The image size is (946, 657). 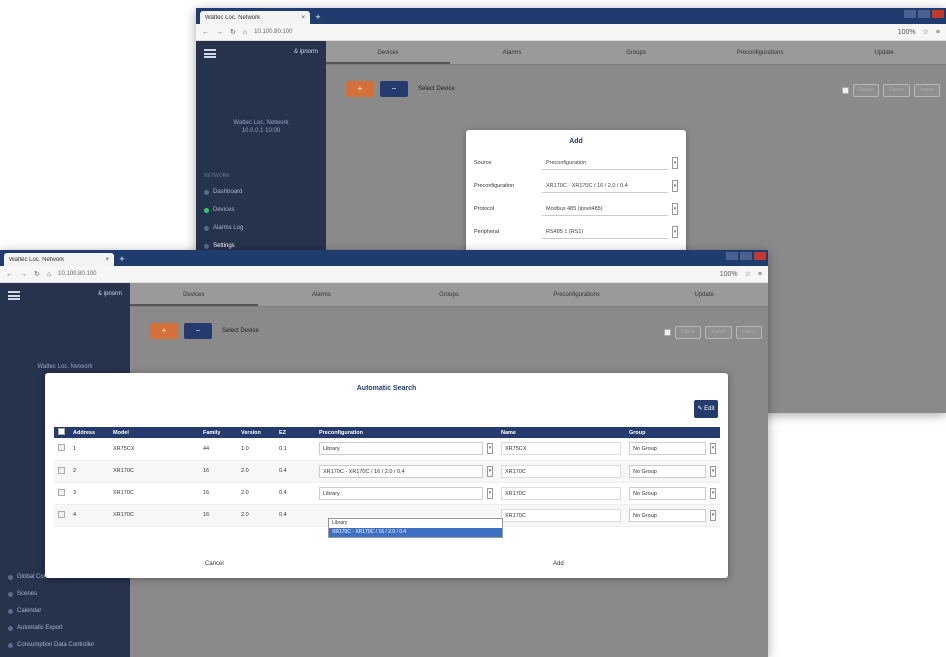 What do you see at coordinates (605, 209) in the screenshot?
I see `protocol-select: Modbus 485 (ipnet485)` at bounding box center [605, 209].